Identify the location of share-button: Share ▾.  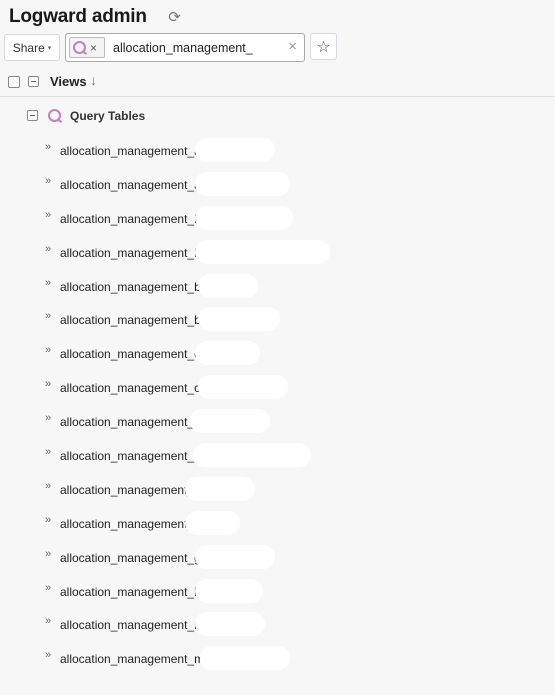
(32, 47).